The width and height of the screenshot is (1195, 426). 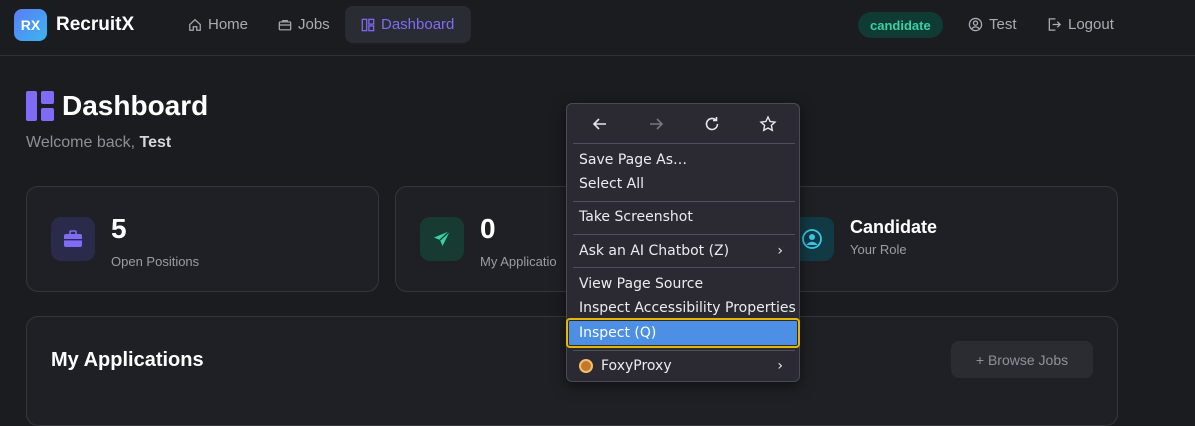 I want to click on section-title: My Applications, so click(x=127, y=360).